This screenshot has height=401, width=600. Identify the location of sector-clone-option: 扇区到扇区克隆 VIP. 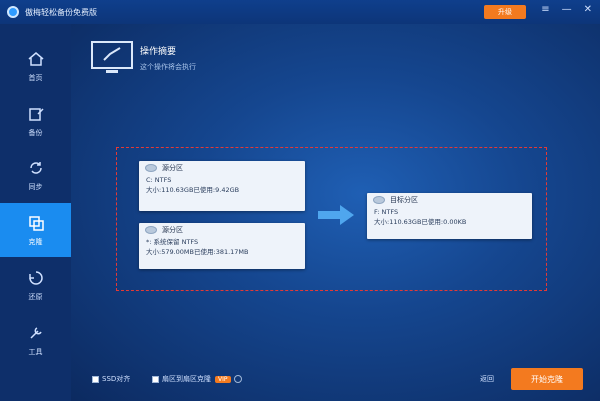
(197, 379).